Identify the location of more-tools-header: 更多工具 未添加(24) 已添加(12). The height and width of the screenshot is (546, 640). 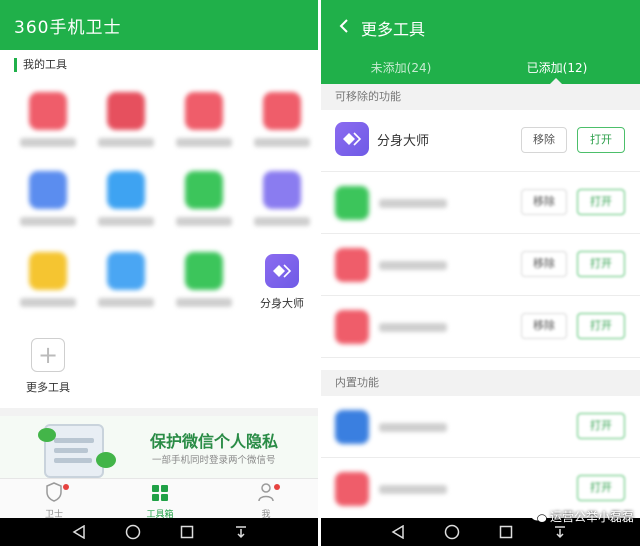
(480, 42).